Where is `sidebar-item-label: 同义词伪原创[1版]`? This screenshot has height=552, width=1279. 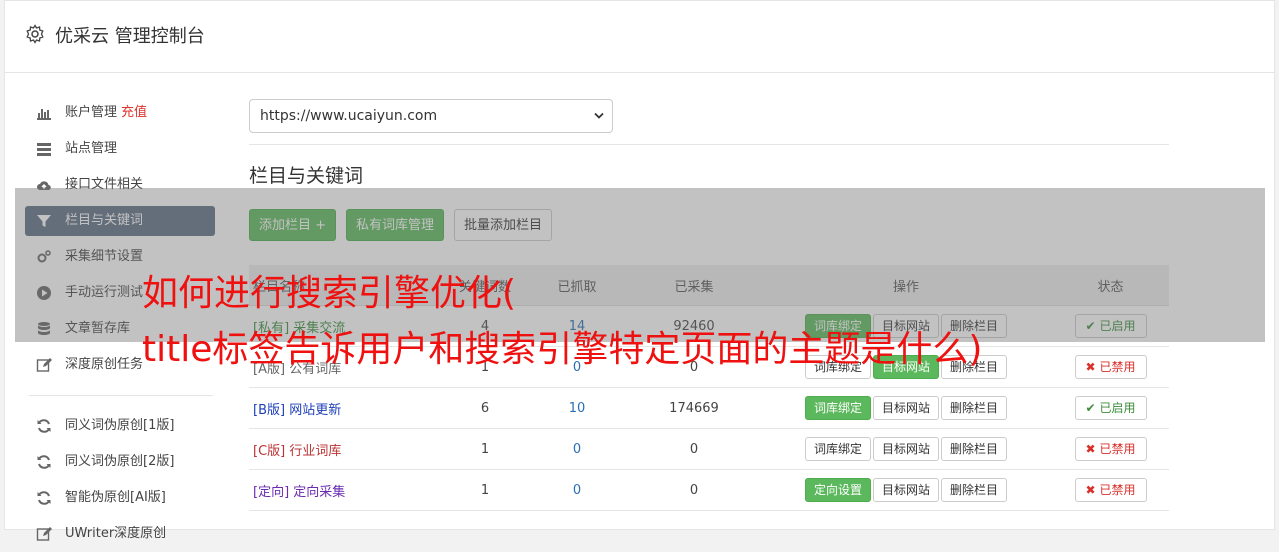 sidebar-item-label: 同义词伪原创[1版] is located at coordinates (120, 425).